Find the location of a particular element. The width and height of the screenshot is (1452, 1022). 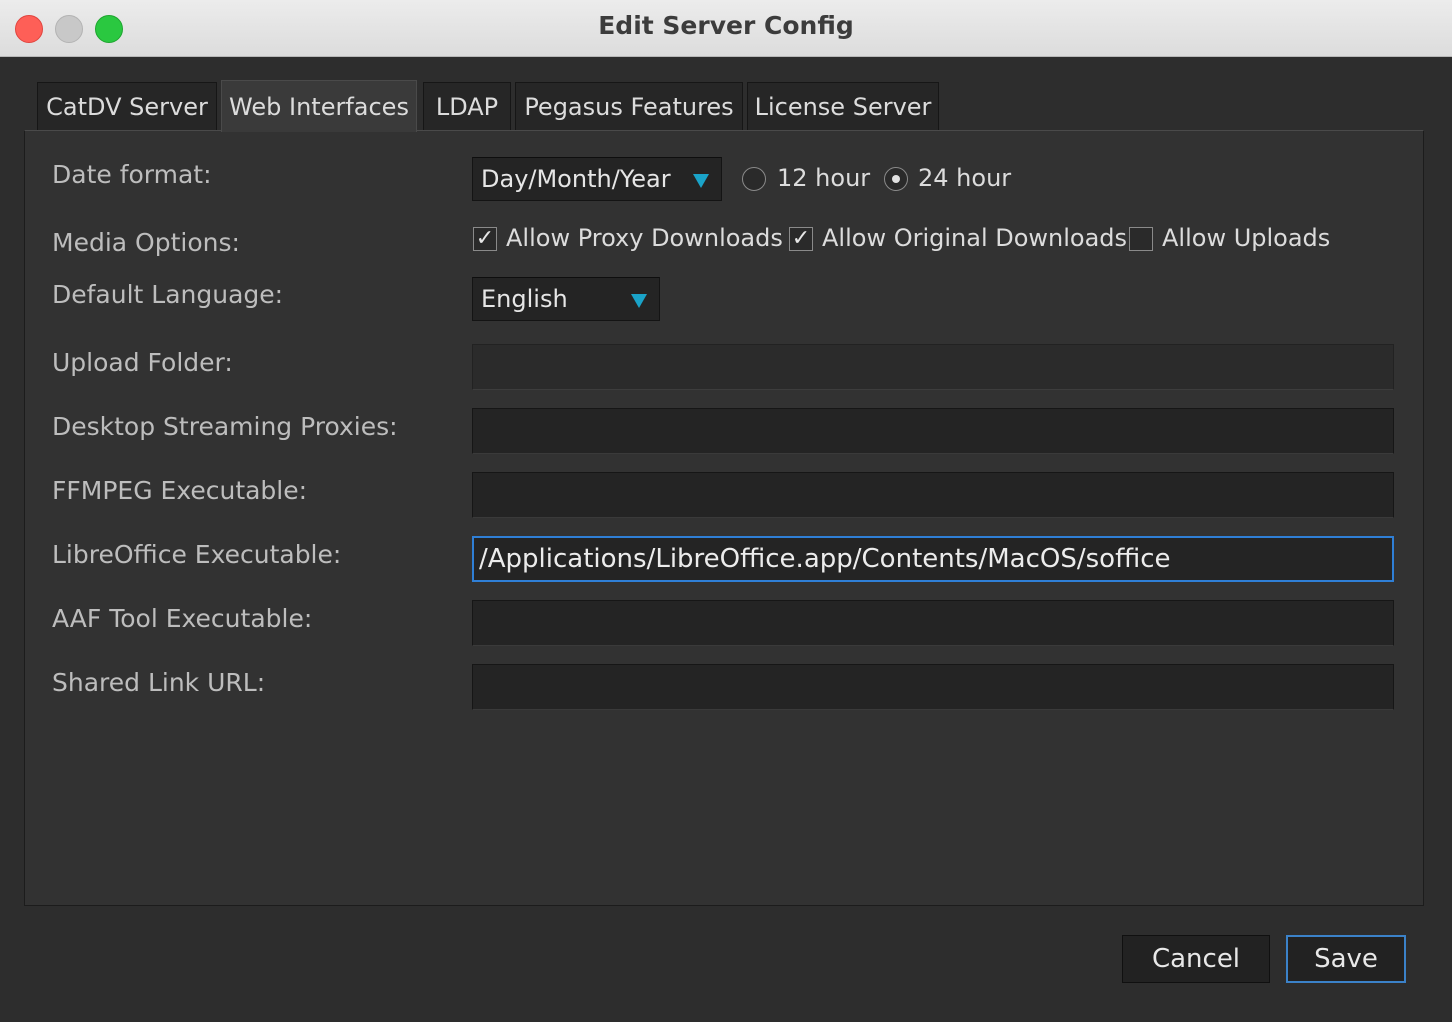

allow-proxy-downloads-checkbox: ✓ is located at coordinates (485, 239).